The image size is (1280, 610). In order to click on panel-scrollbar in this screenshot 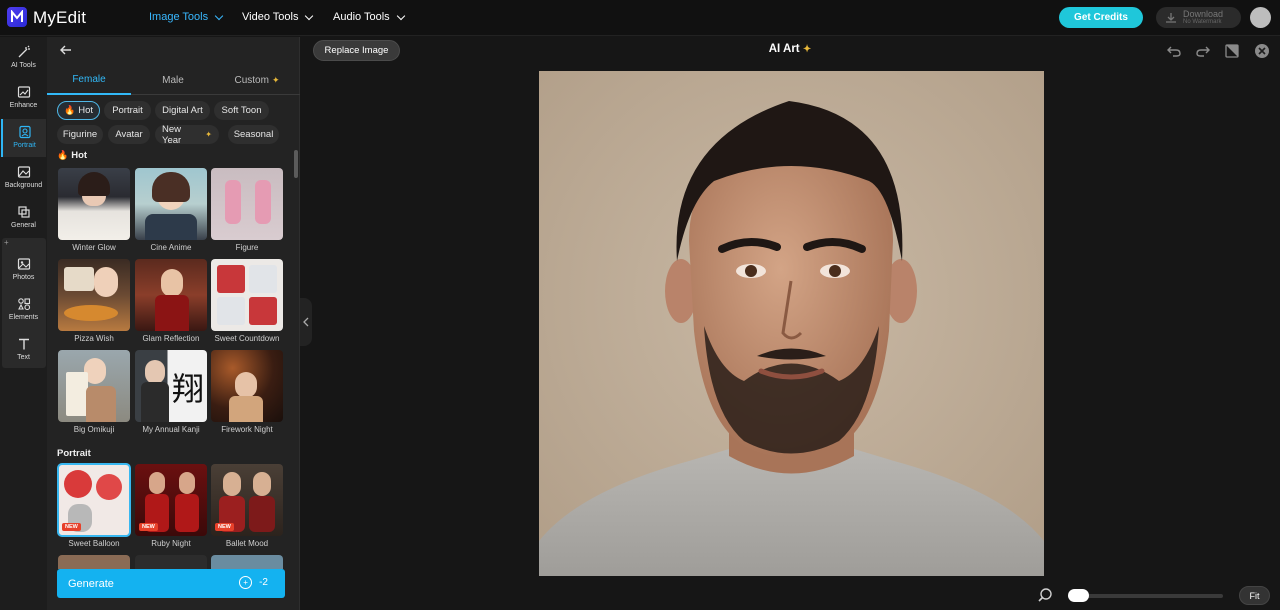, I will do `click(296, 164)`.